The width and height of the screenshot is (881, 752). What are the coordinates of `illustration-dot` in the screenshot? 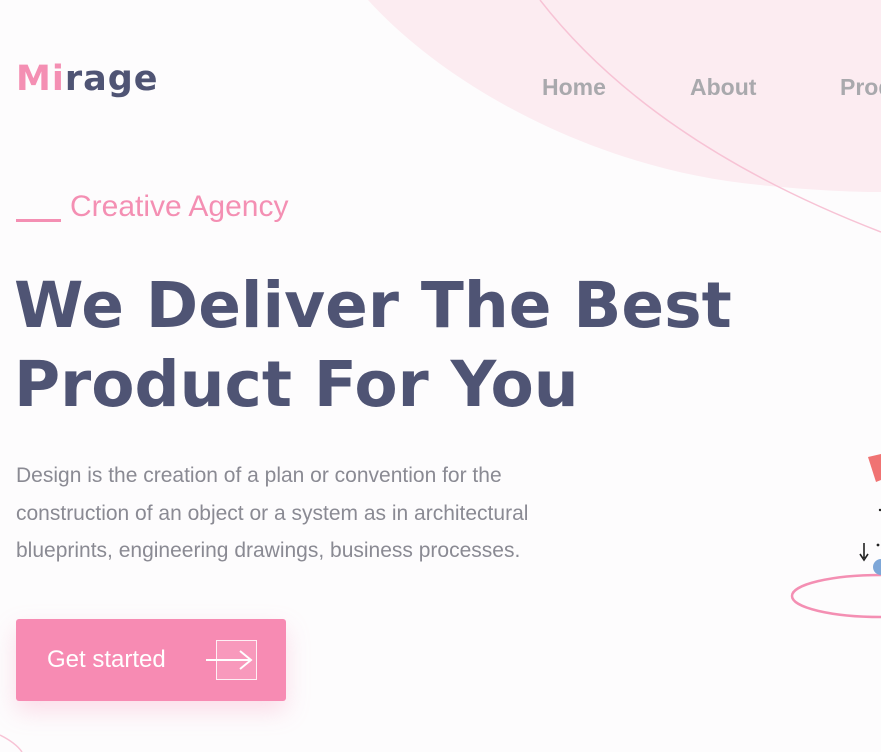 It's located at (877, 567).